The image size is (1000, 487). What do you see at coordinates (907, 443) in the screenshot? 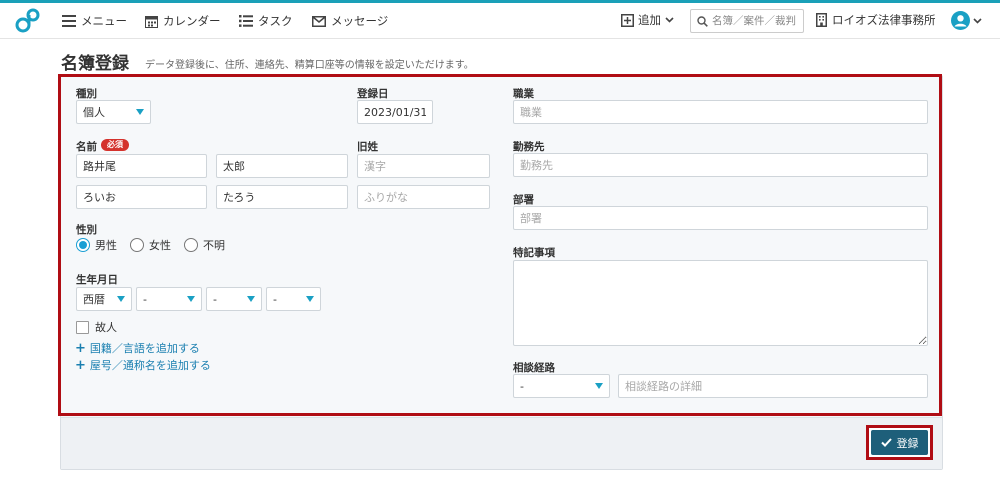
I see `register-button-label: 登録` at bounding box center [907, 443].